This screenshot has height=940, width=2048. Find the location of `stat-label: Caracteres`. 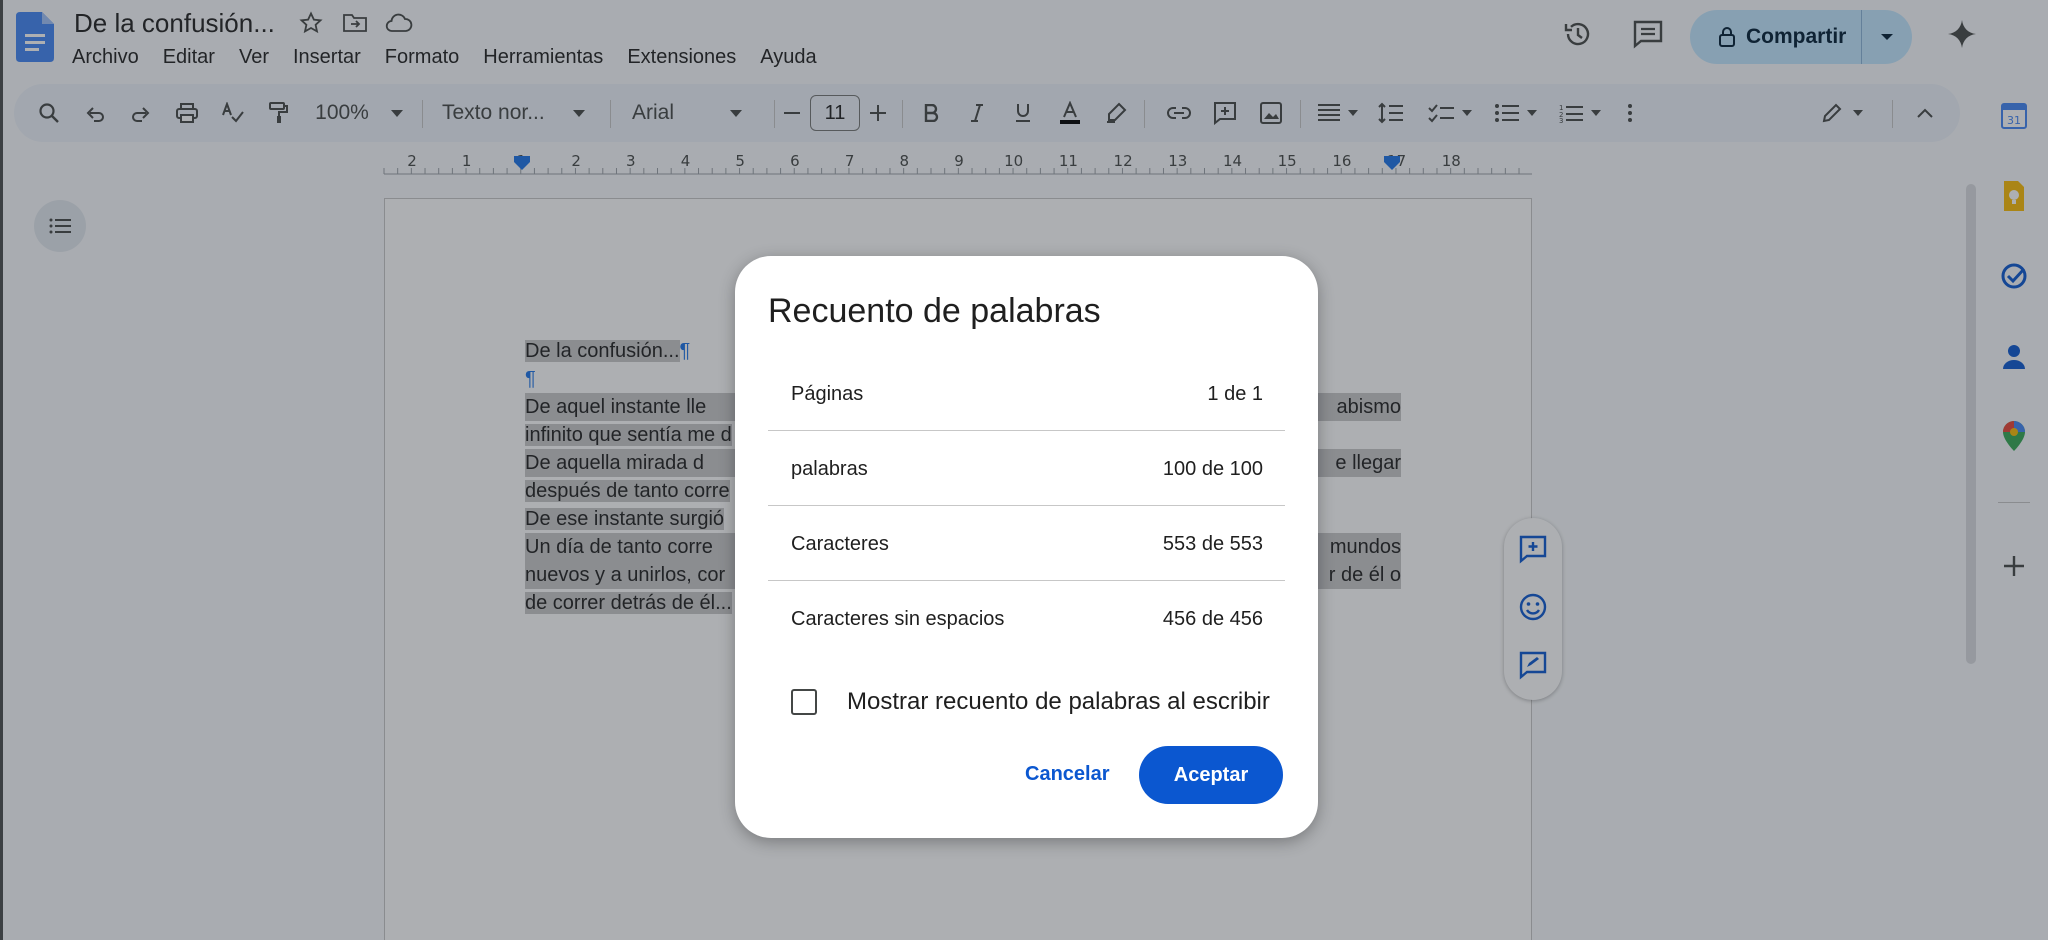

stat-label: Caracteres is located at coordinates (840, 544).